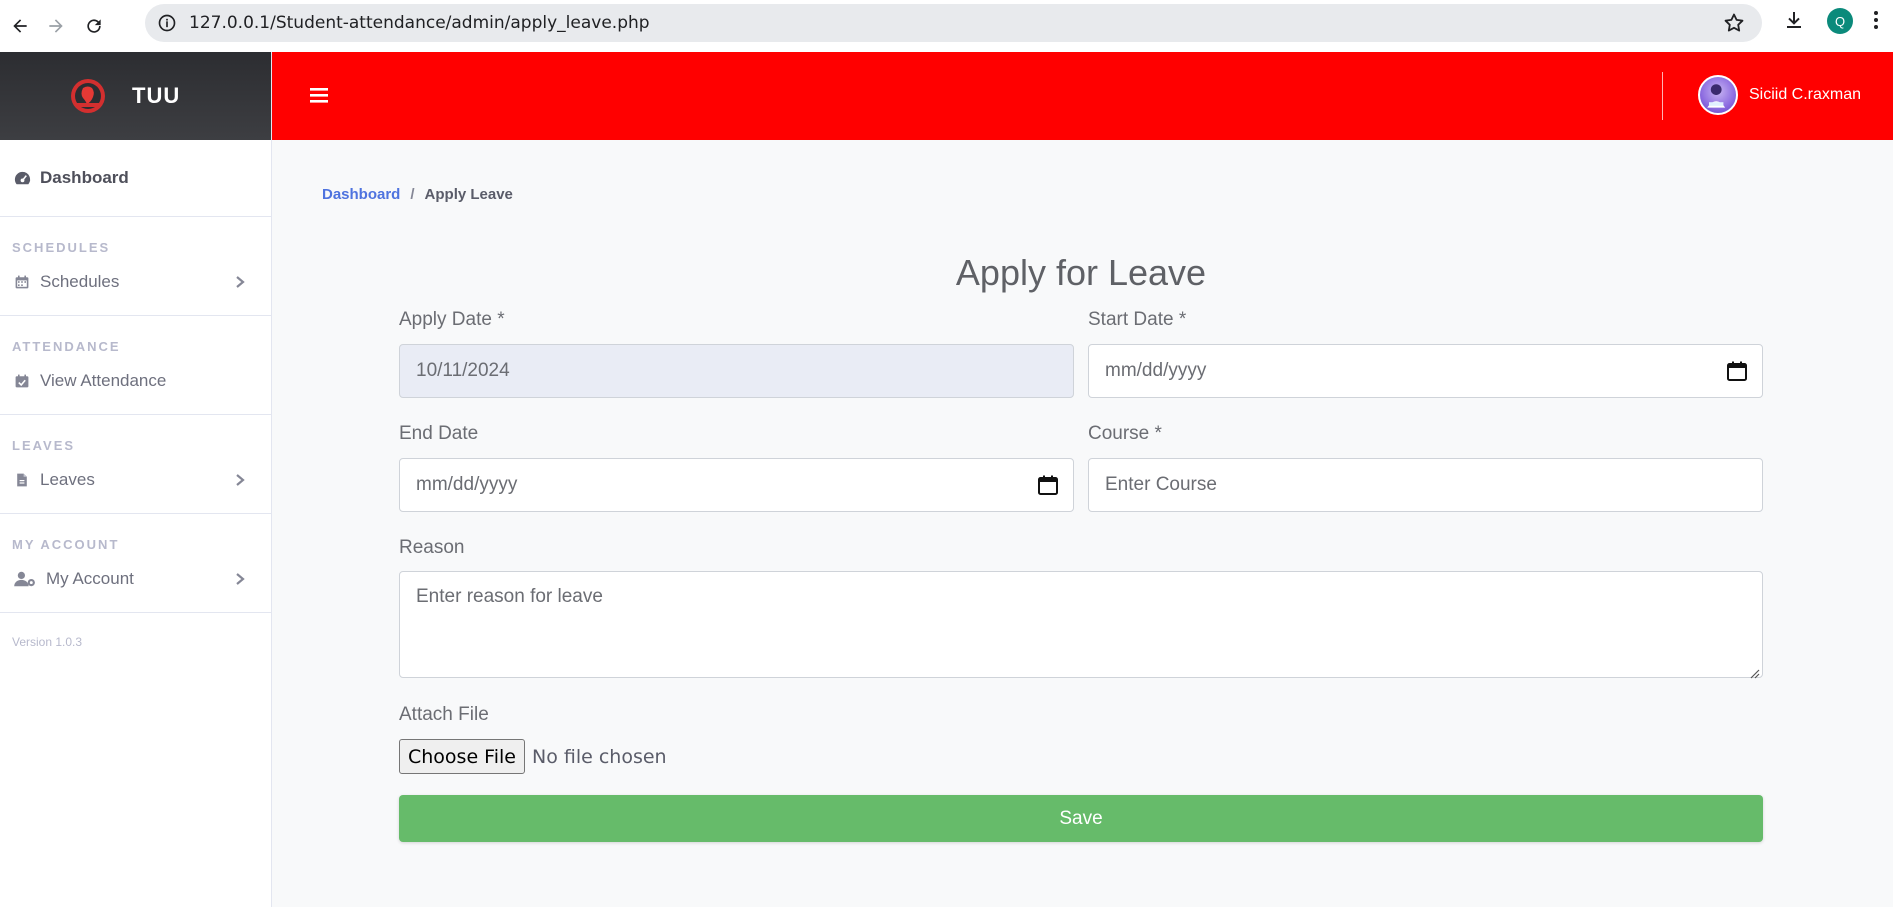 The height and width of the screenshot is (907, 1893). I want to click on file-input: Choose File No file chosen, so click(533, 756).